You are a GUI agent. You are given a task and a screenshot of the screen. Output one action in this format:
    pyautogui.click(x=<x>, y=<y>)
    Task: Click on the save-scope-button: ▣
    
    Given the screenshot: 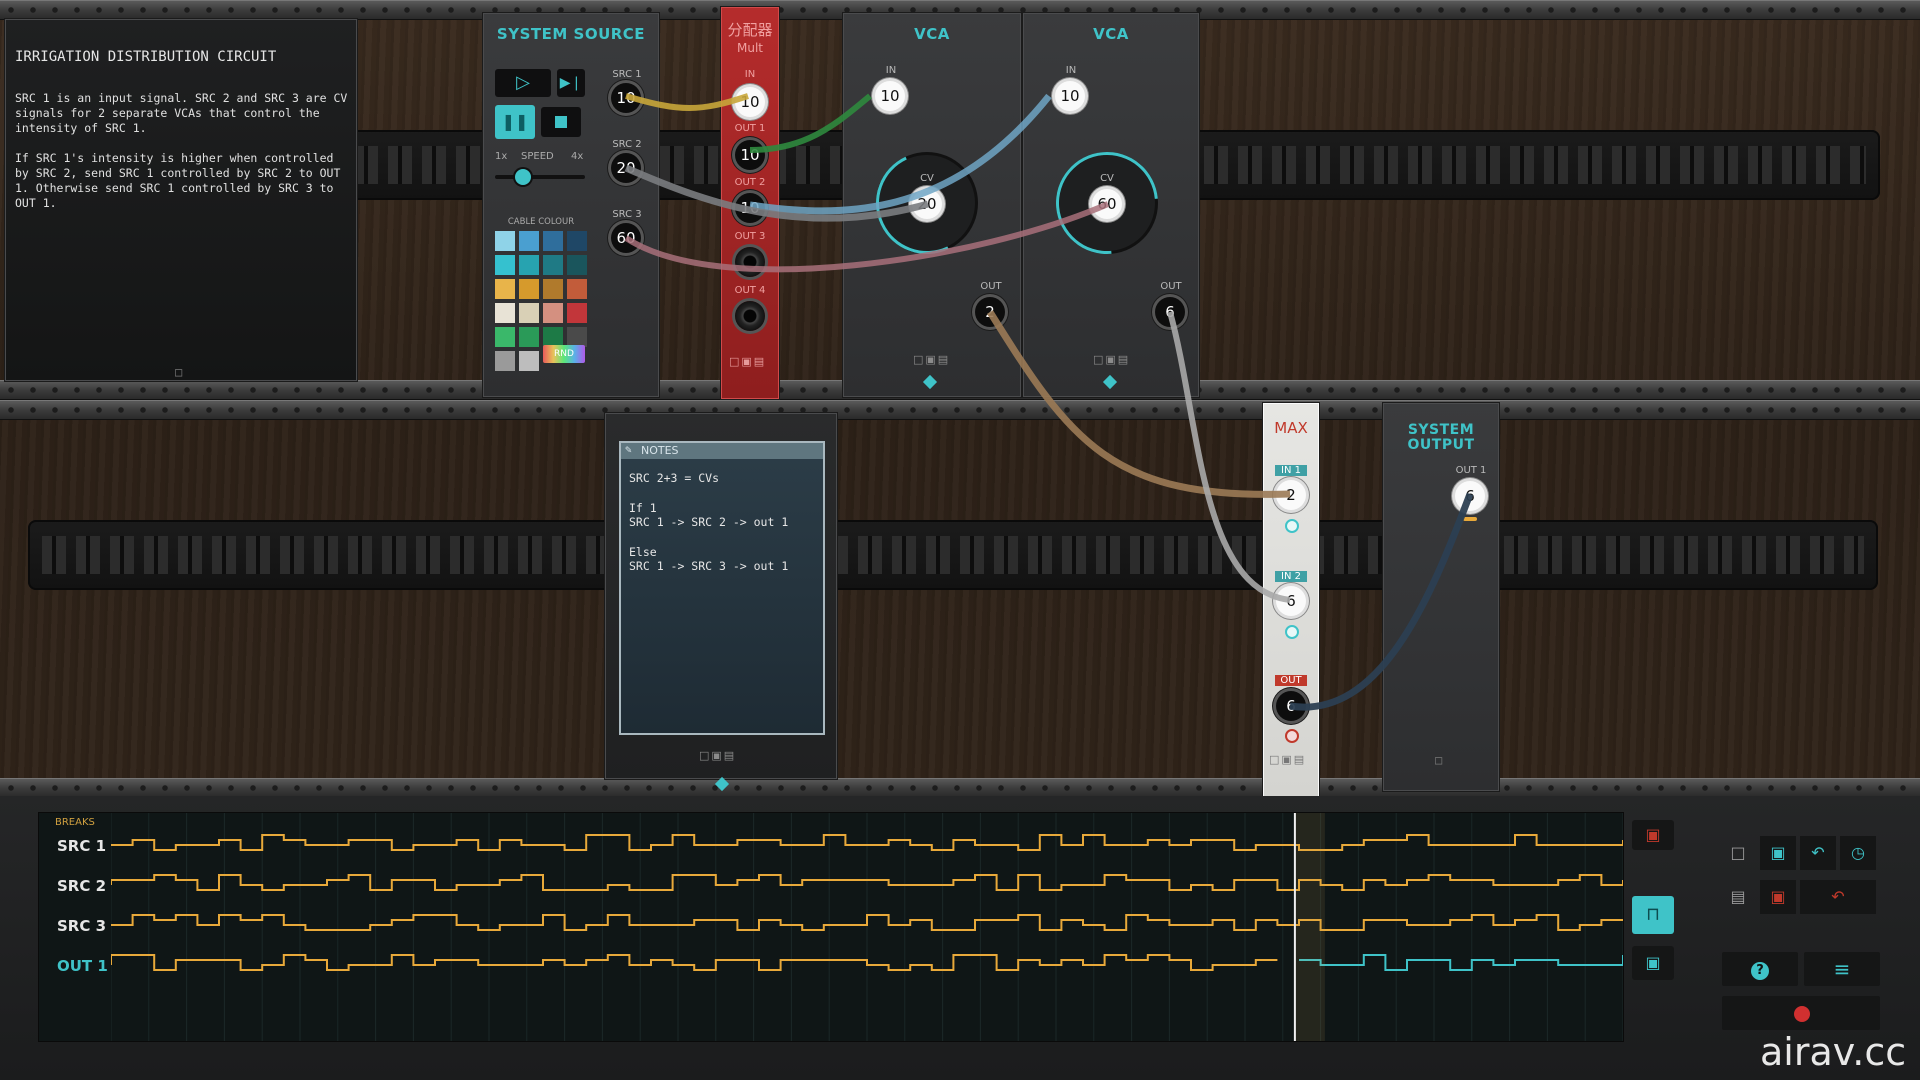 What is the action you would take?
    pyautogui.click(x=1653, y=963)
    